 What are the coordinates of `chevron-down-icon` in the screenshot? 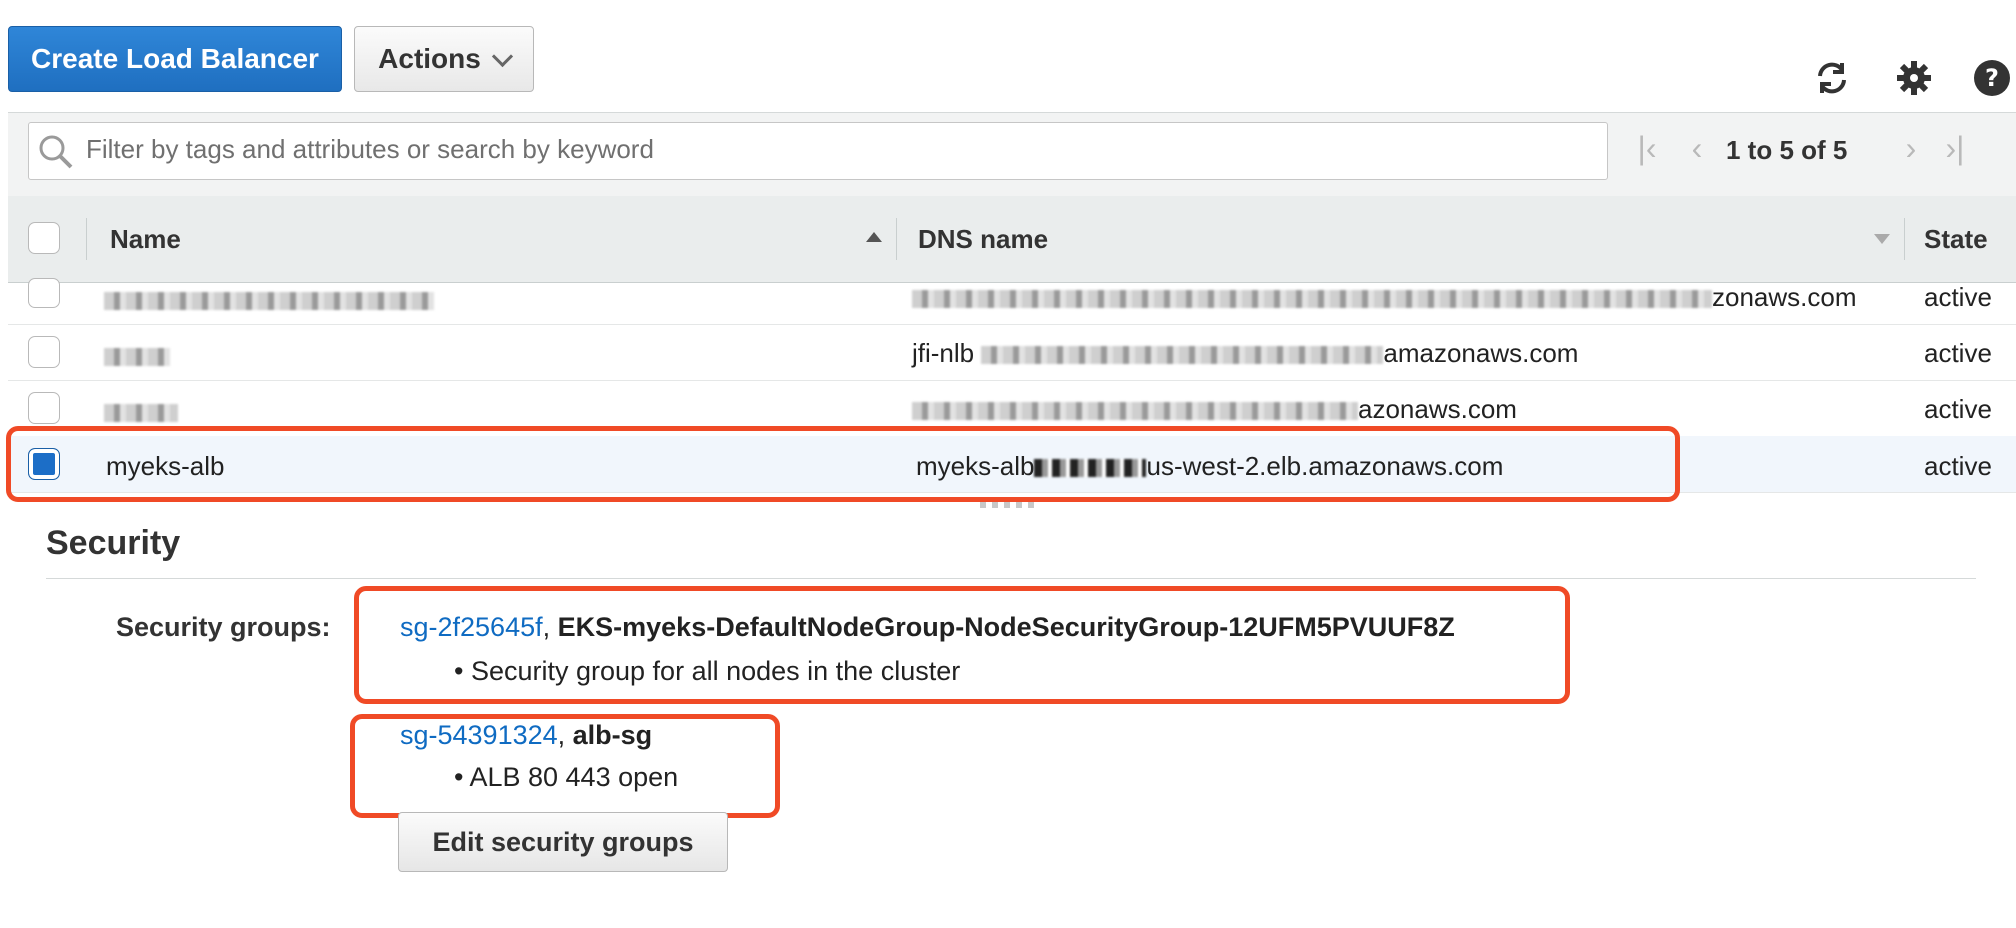 It's located at (502, 56).